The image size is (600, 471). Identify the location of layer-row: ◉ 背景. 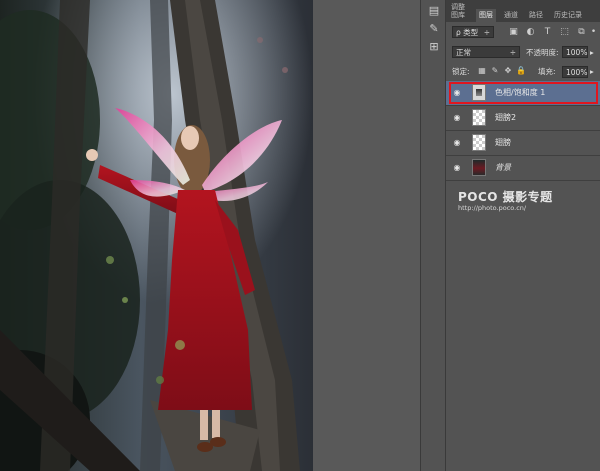
(523, 168).